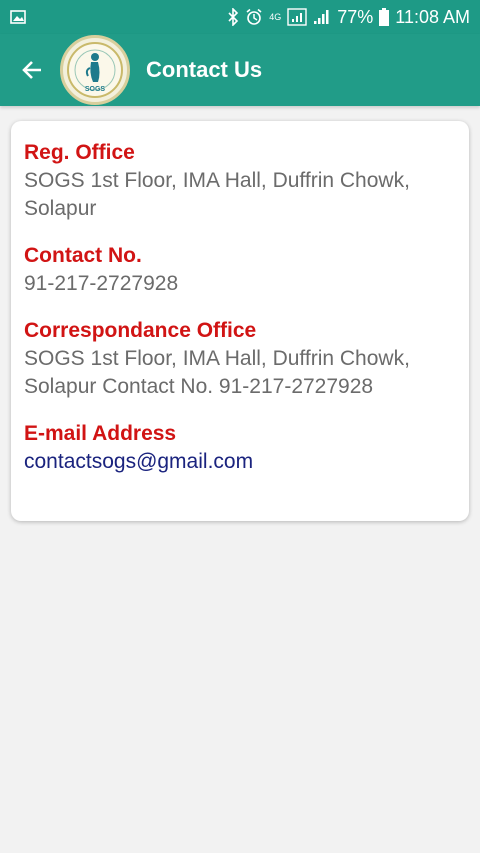 The width and height of the screenshot is (480, 853). Describe the element at coordinates (100, 433) in the screenshot. I see `email-label: E-mail Address` at that location.